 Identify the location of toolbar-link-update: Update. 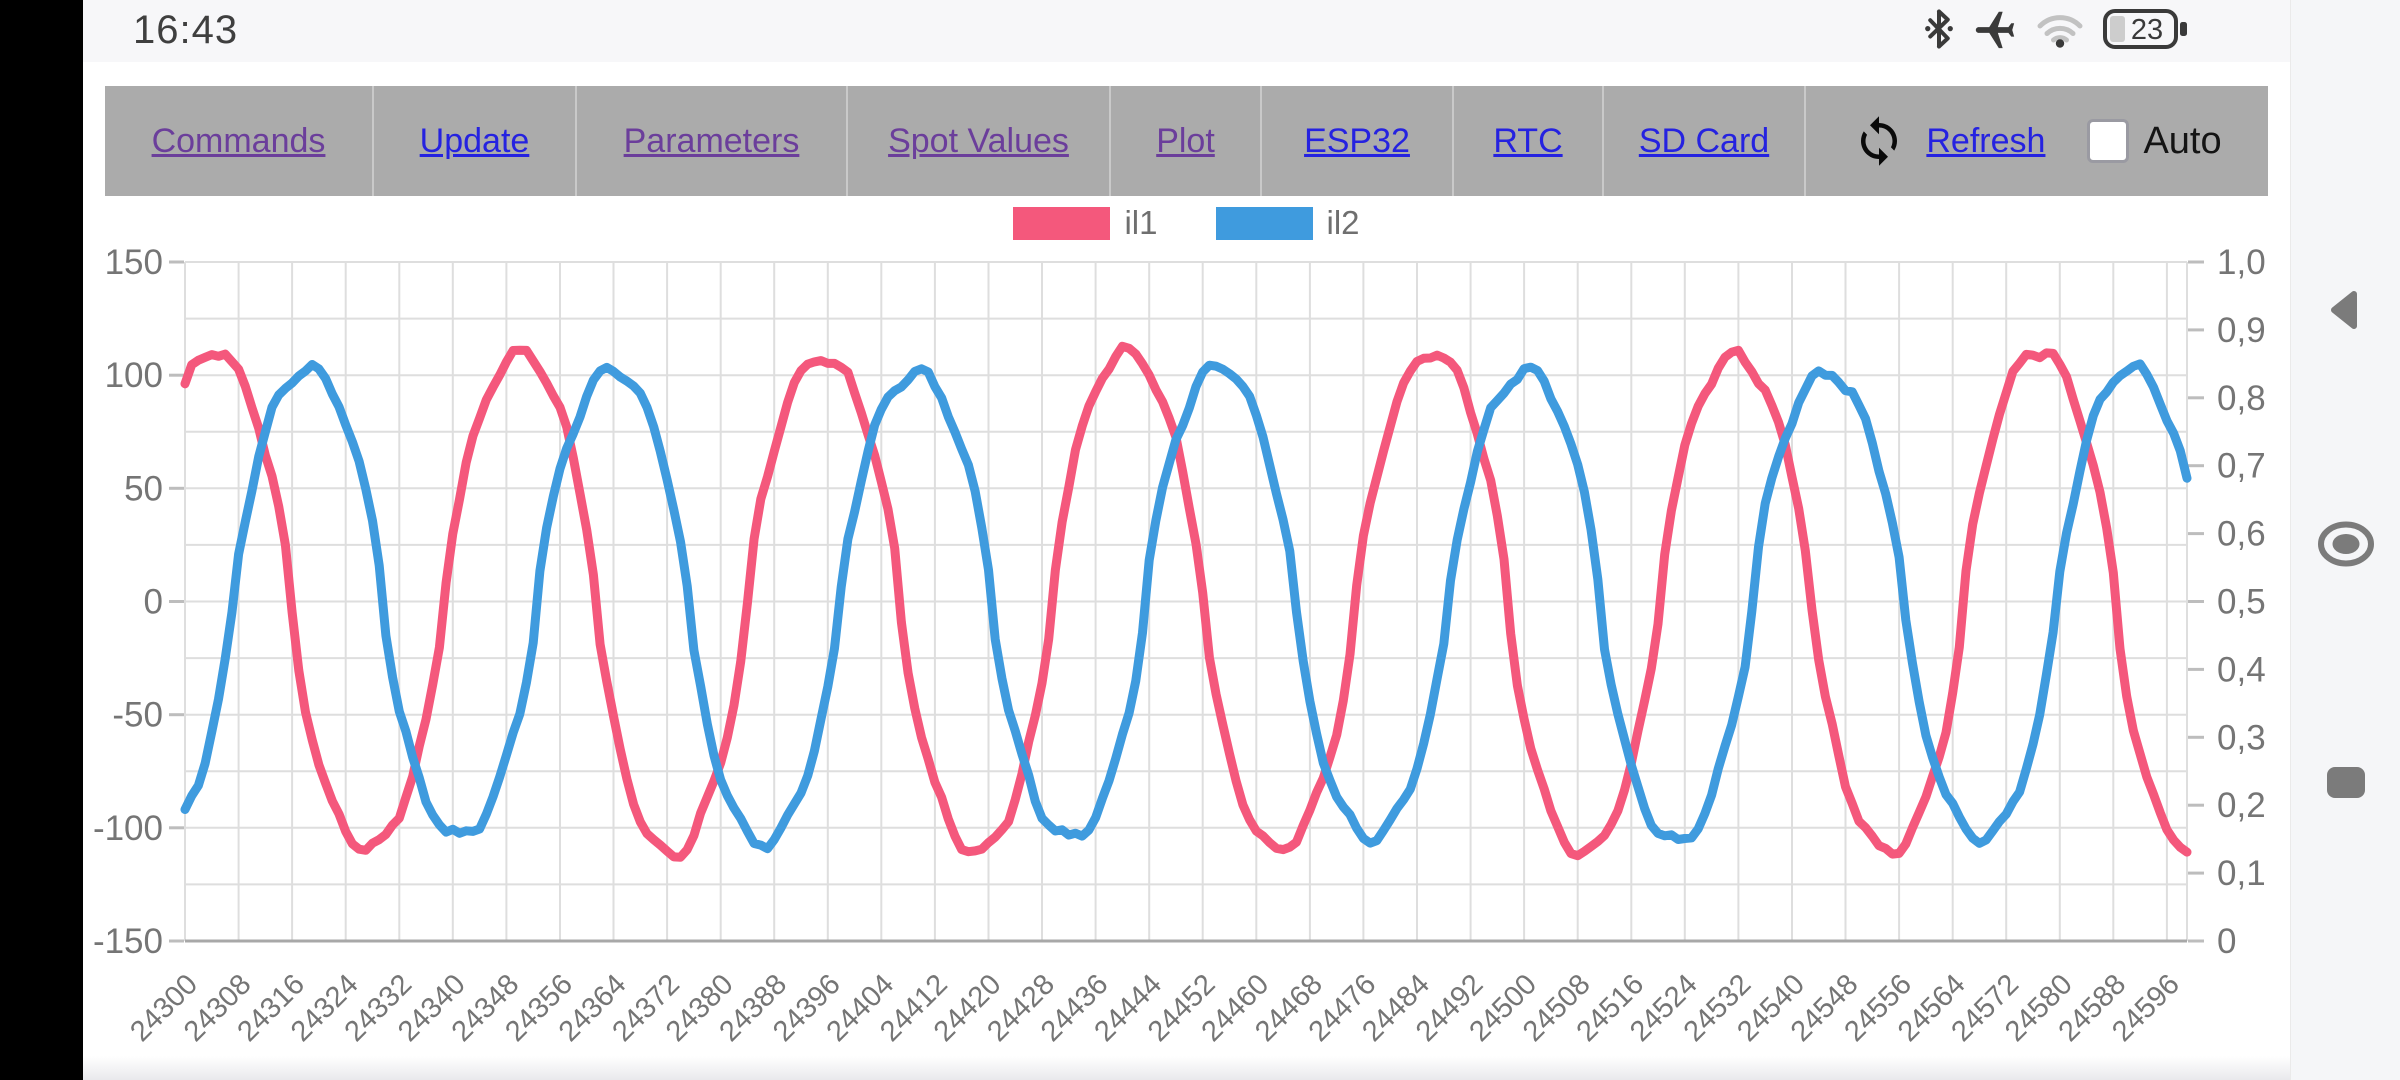
(475, 141).